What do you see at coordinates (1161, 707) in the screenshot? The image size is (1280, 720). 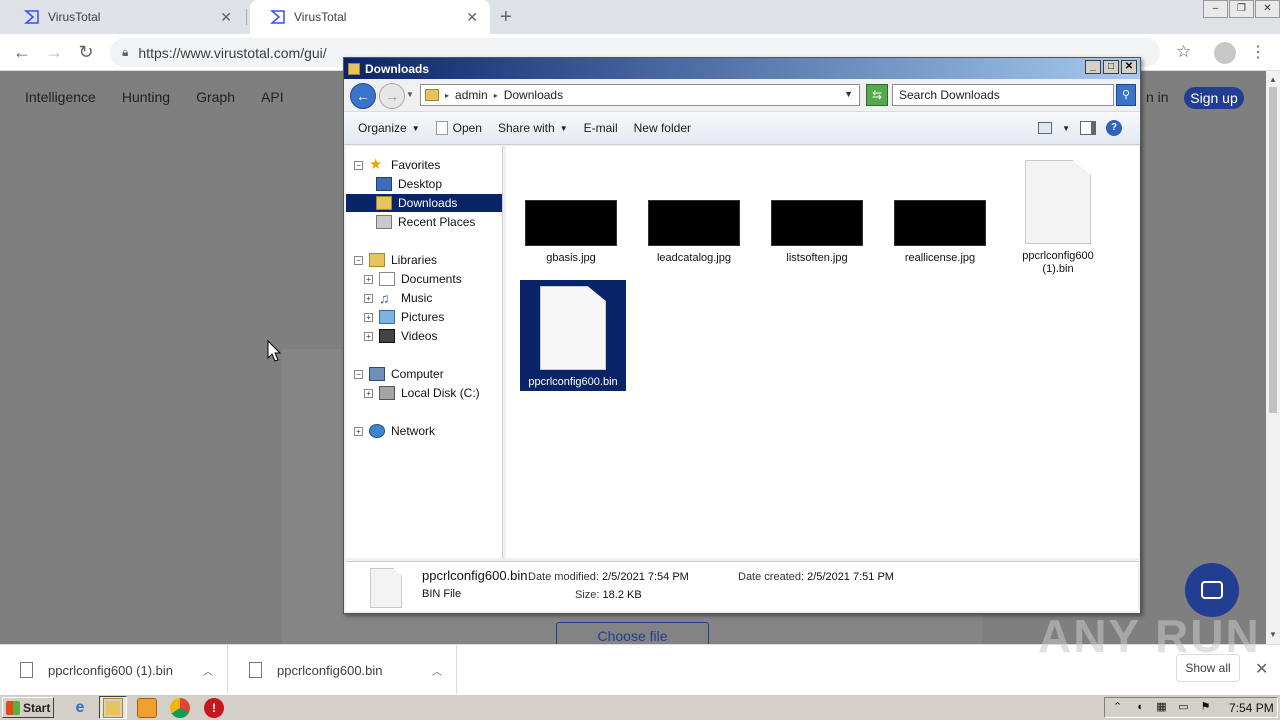 I see `network-status-icon: ▦` at bounding box center [1161, 707].